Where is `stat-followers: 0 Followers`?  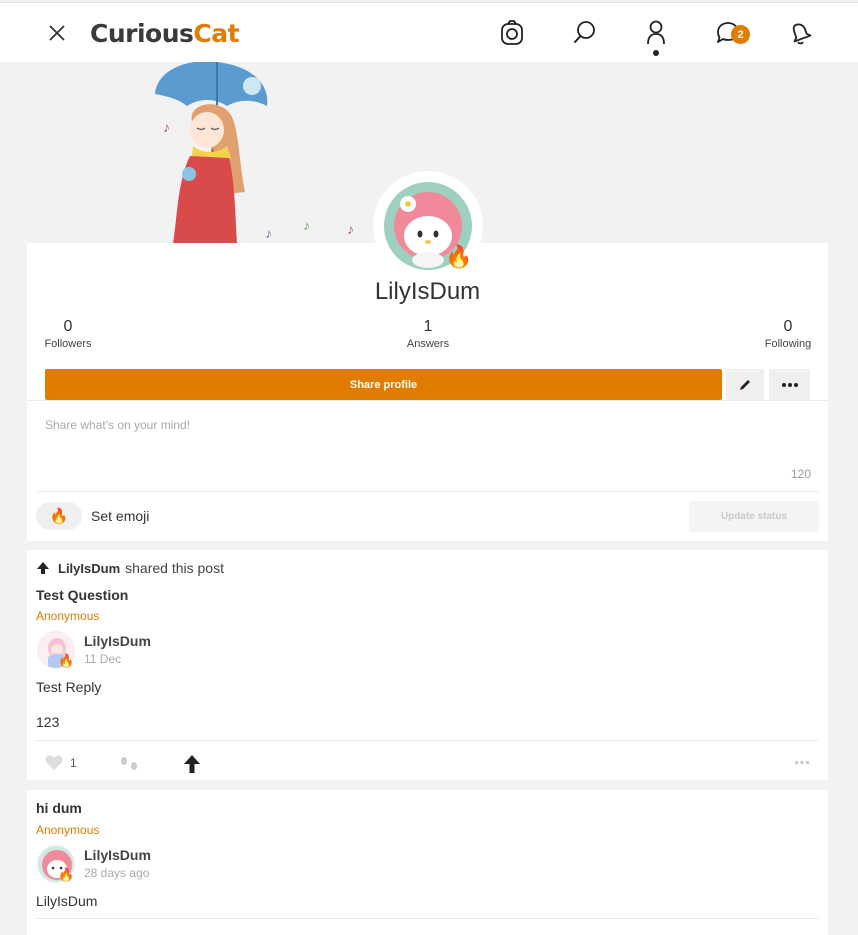
stat-followers: 0 Followers is located at coordinates (68, 334).